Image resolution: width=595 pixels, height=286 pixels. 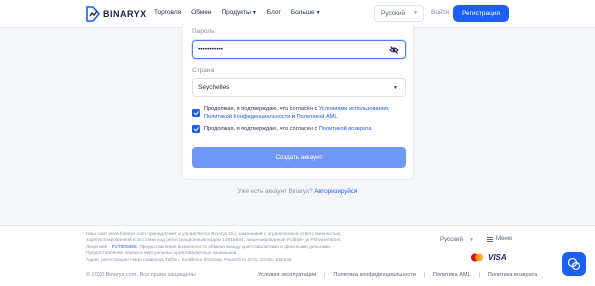 I want to click on menu-icon, so click(x=490, y=239).